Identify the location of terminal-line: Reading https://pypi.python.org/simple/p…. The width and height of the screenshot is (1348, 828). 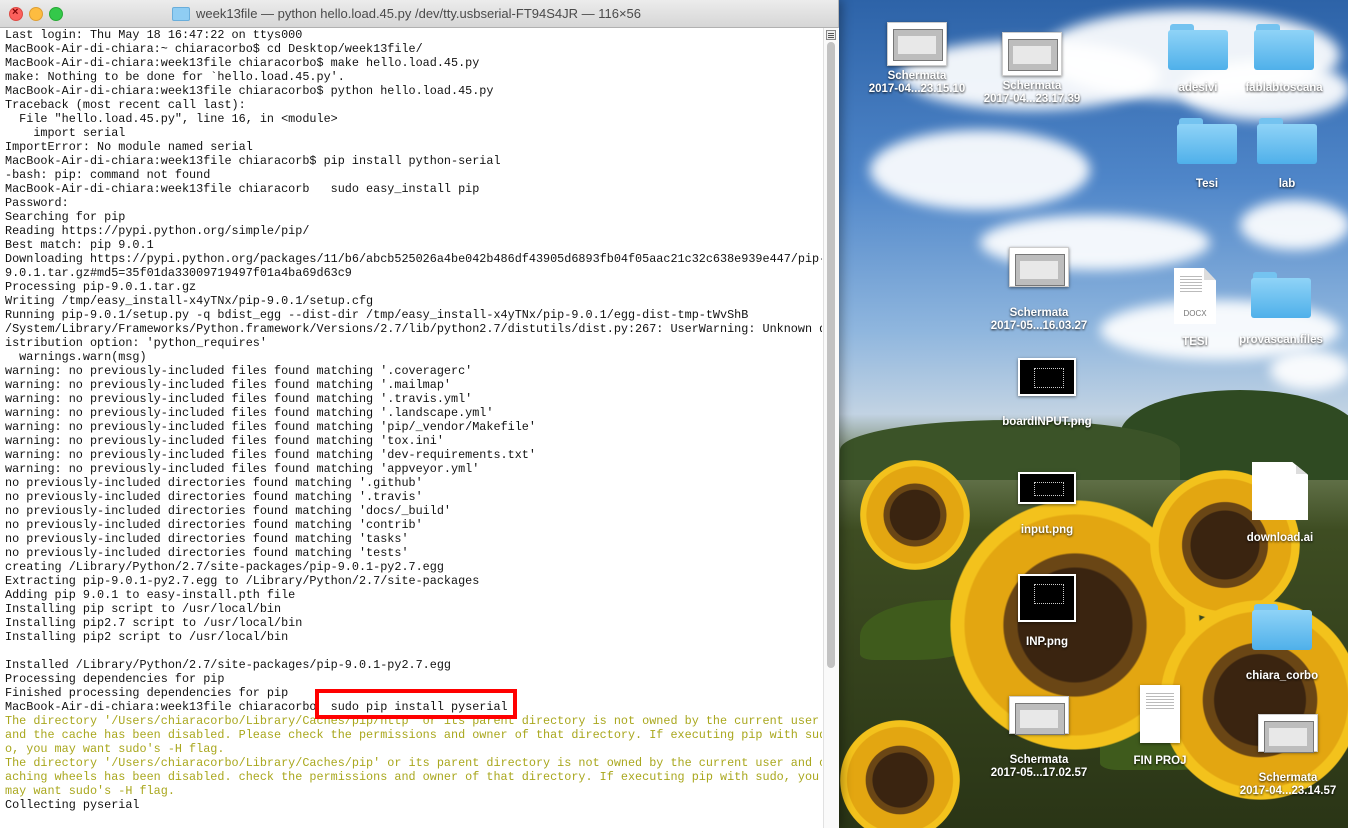
(157, 231).